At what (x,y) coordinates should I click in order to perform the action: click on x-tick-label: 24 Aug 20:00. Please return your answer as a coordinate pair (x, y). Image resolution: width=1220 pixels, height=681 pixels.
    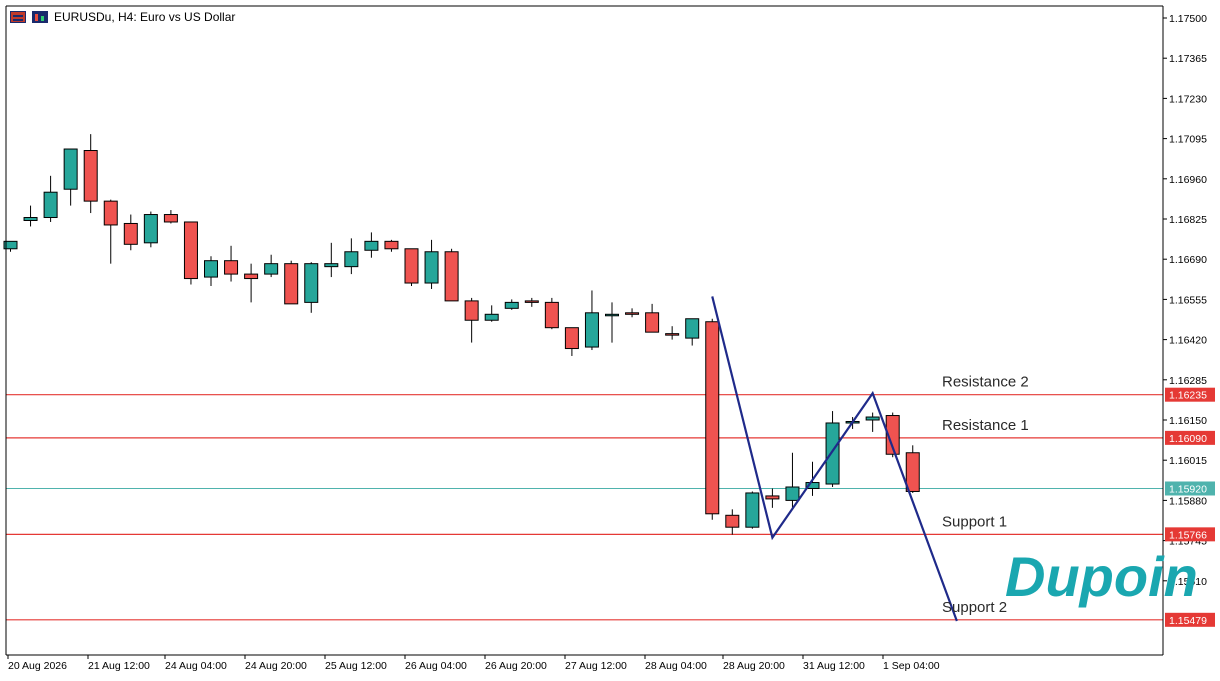
    Looking at the image, I should click on (276, 666).